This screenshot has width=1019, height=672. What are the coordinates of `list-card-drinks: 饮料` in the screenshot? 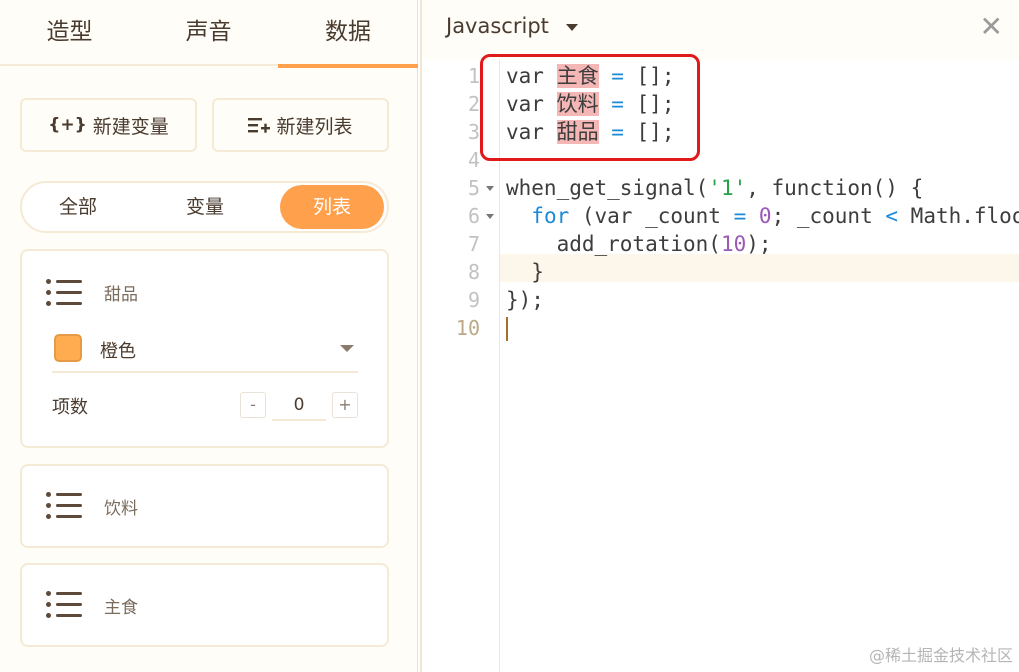 It's located at (204, 506).